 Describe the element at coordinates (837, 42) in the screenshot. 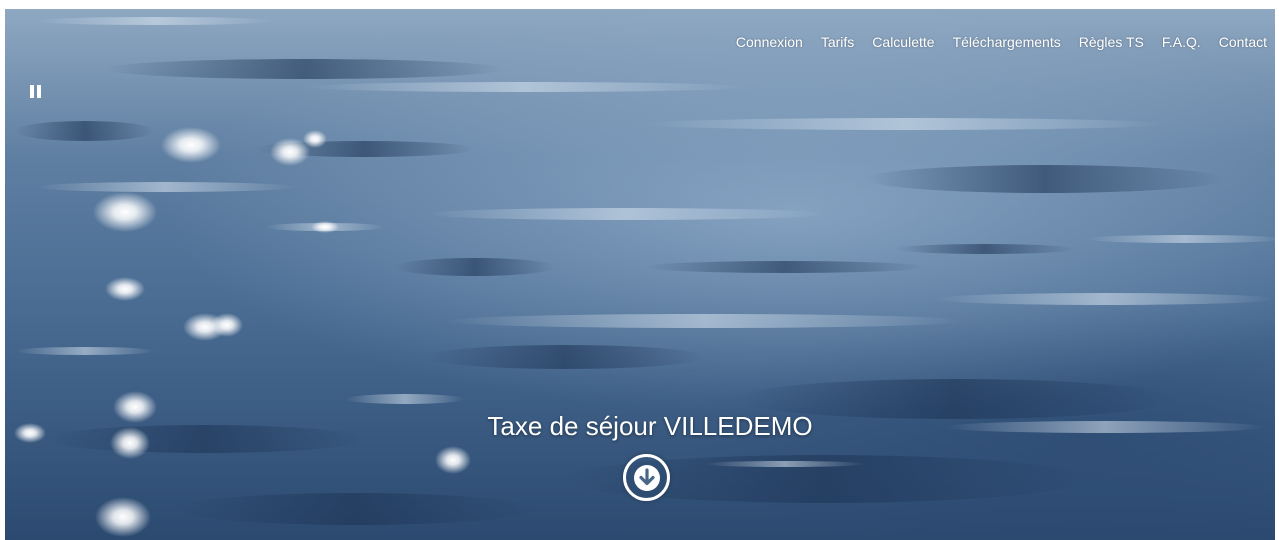

I see `nav-link-tarifs: Tarifs` at that location.